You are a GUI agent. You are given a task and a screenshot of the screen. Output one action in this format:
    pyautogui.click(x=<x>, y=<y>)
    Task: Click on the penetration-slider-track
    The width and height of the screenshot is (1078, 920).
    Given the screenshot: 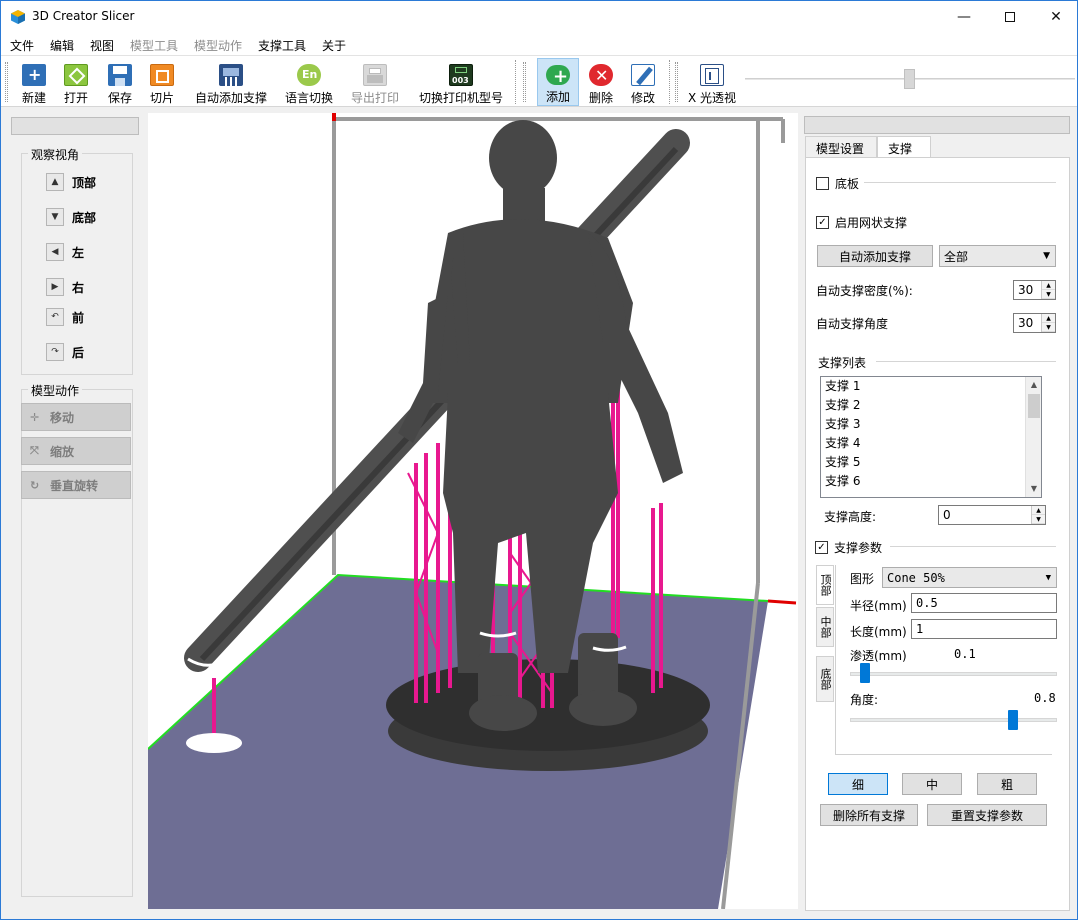 What is the action you would take?
    pyautogui.click(x=953, y=674)
    